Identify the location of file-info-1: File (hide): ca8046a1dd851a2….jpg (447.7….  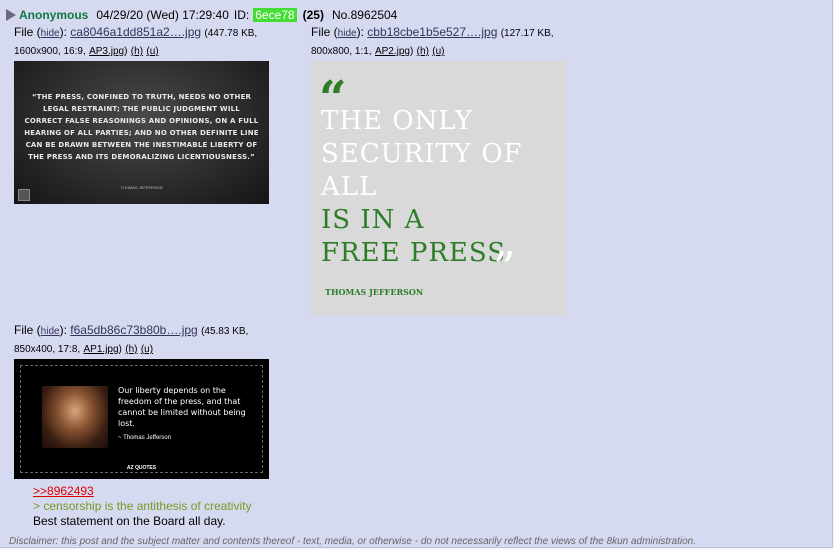
(136, 41).